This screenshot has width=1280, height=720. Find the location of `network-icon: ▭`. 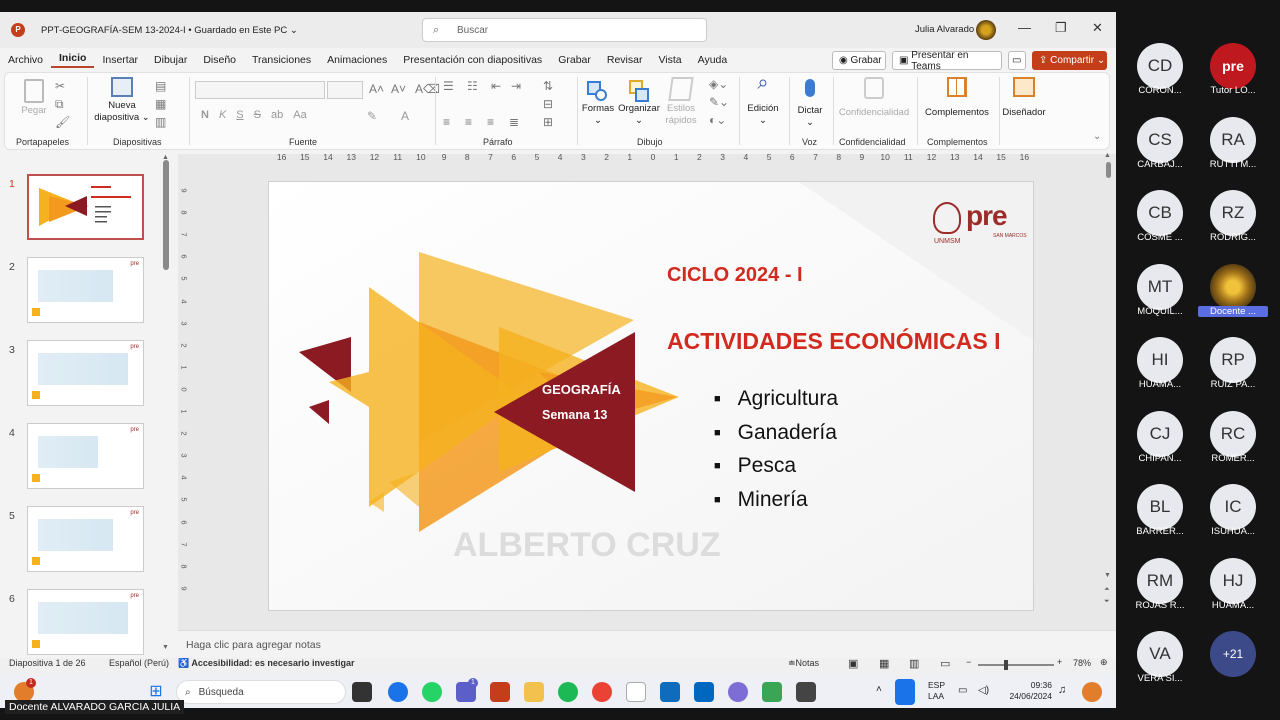

network-icon: ▭ is located at coordinates (962, 690).